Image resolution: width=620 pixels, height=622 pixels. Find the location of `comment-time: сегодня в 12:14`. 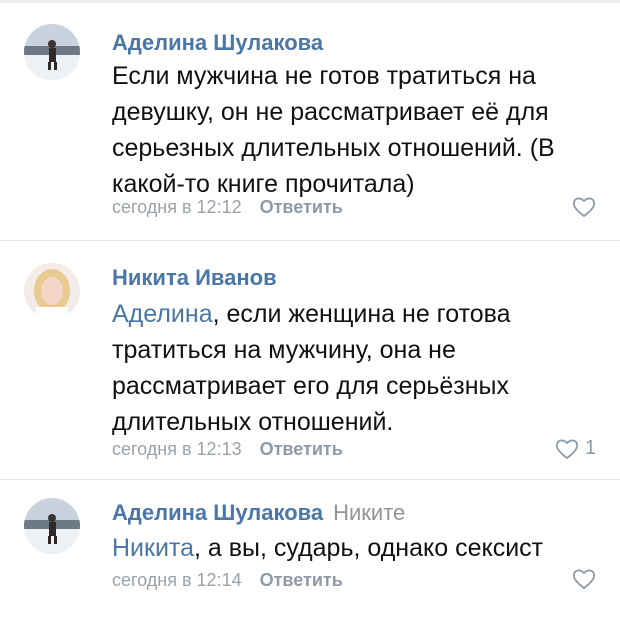

comment-time: сегодня в 12:14 is located at coordinates (177, 580).